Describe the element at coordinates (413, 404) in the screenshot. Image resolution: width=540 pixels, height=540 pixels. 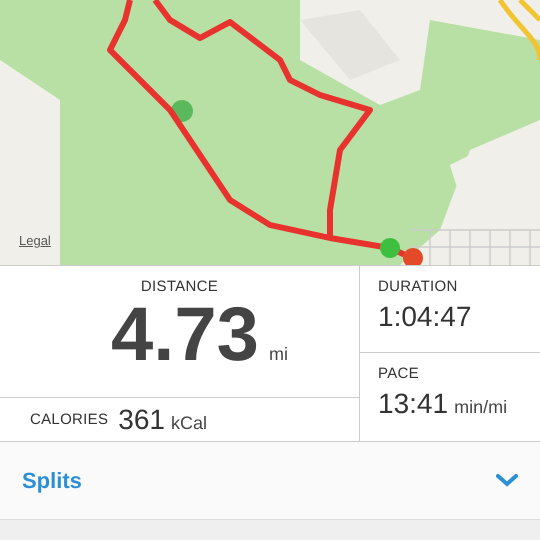
I see `pace-value: 13:41` at that location.